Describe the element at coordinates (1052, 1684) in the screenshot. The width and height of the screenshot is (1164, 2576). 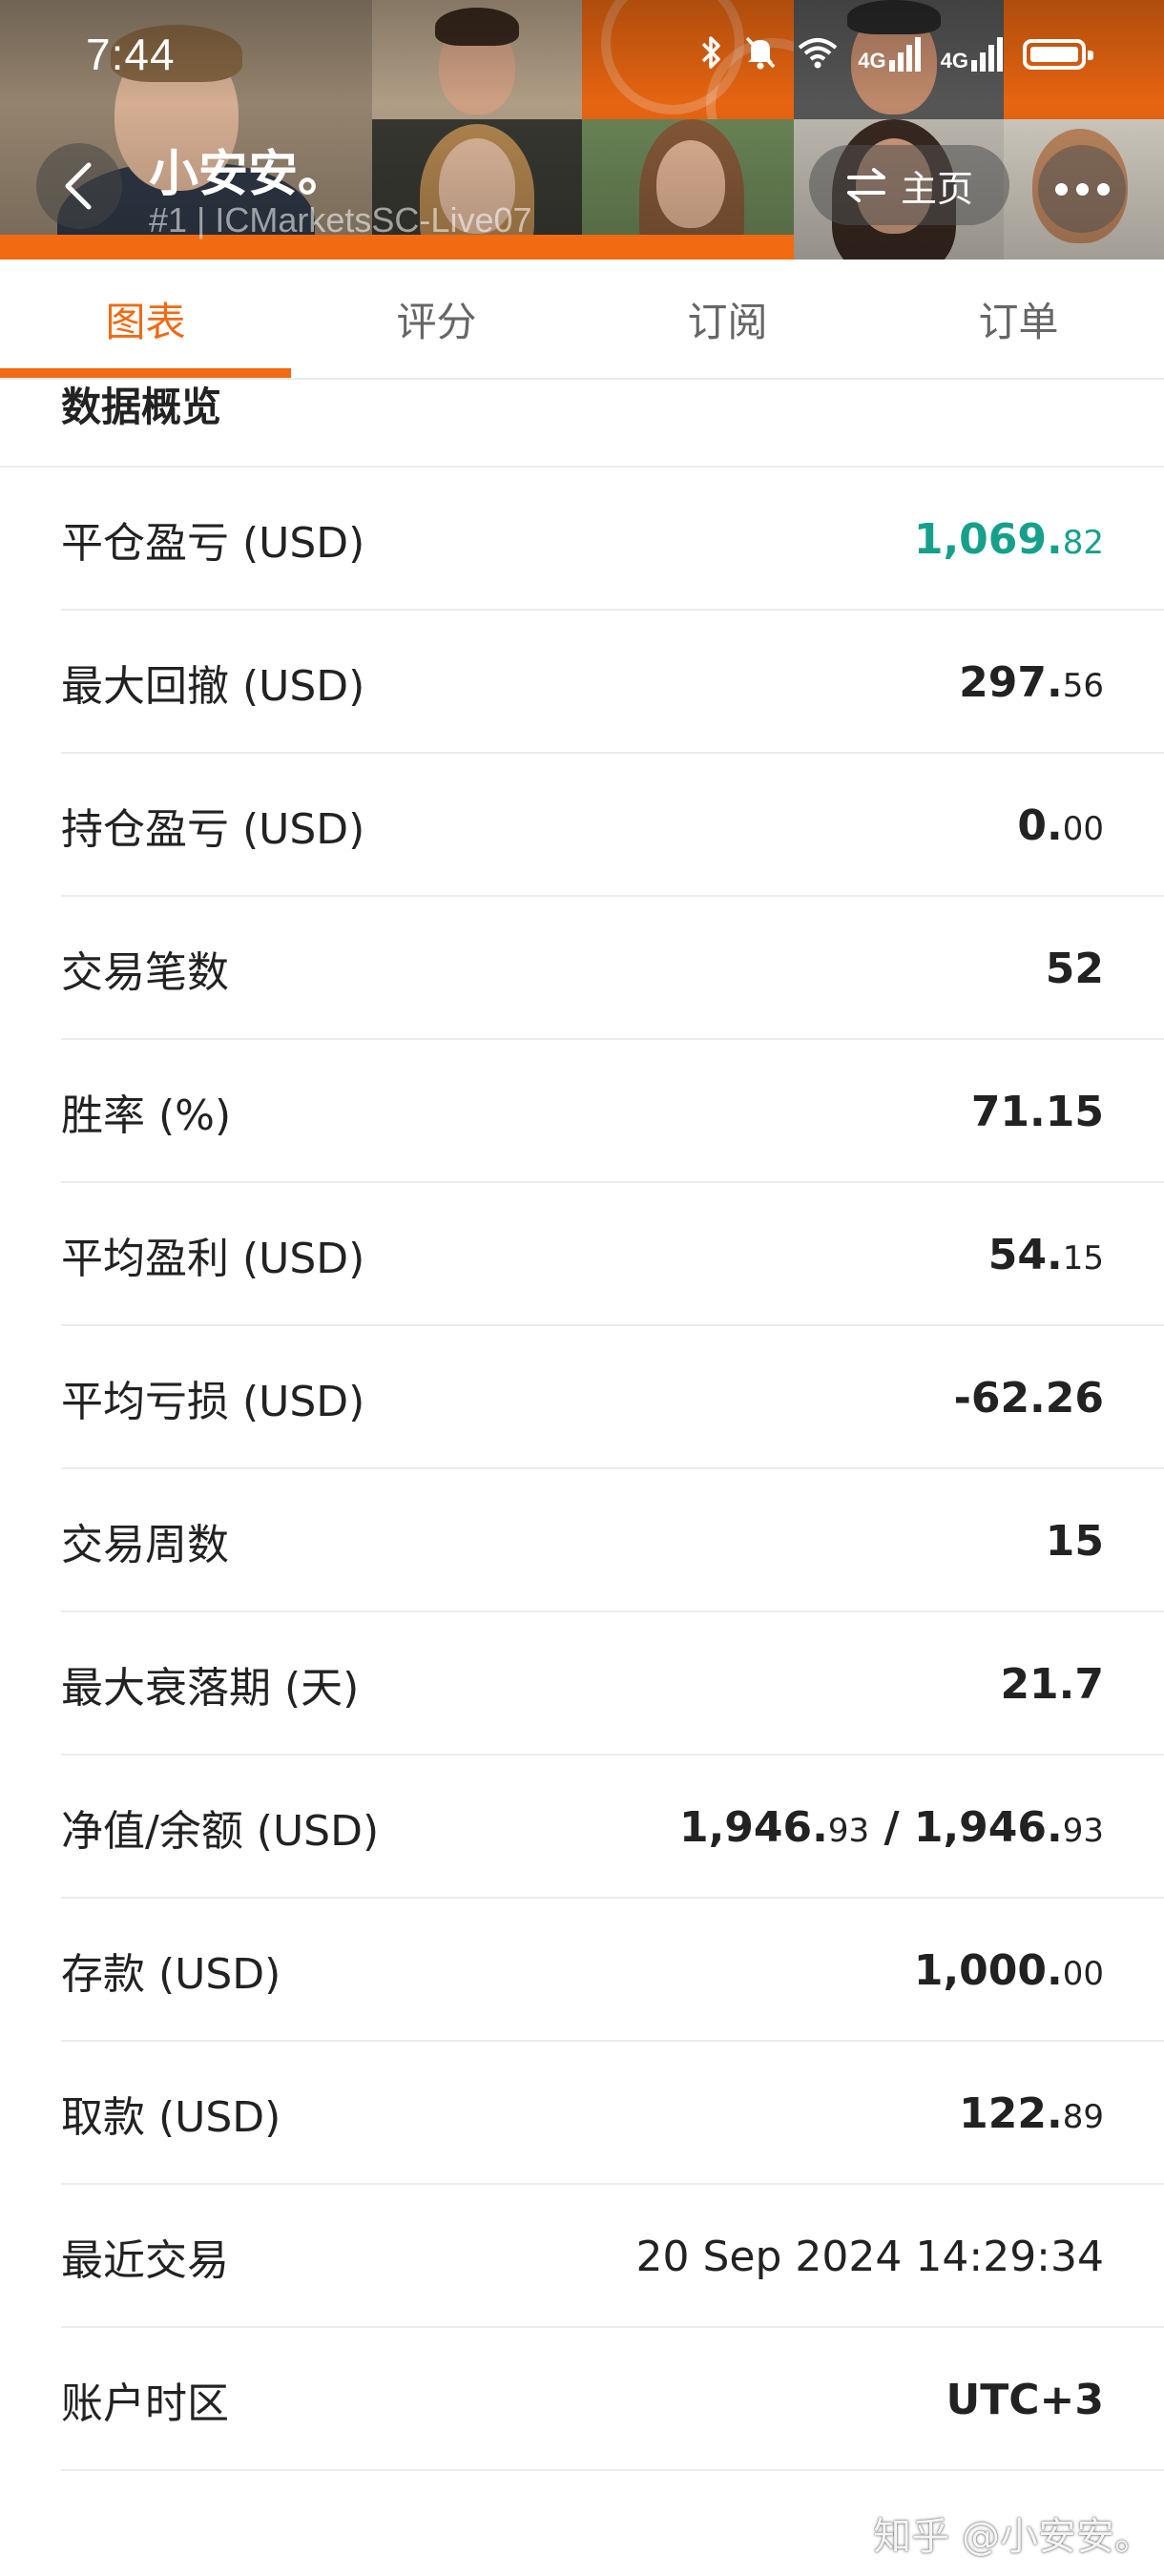
I see `stat-value: 21.7` at that location.